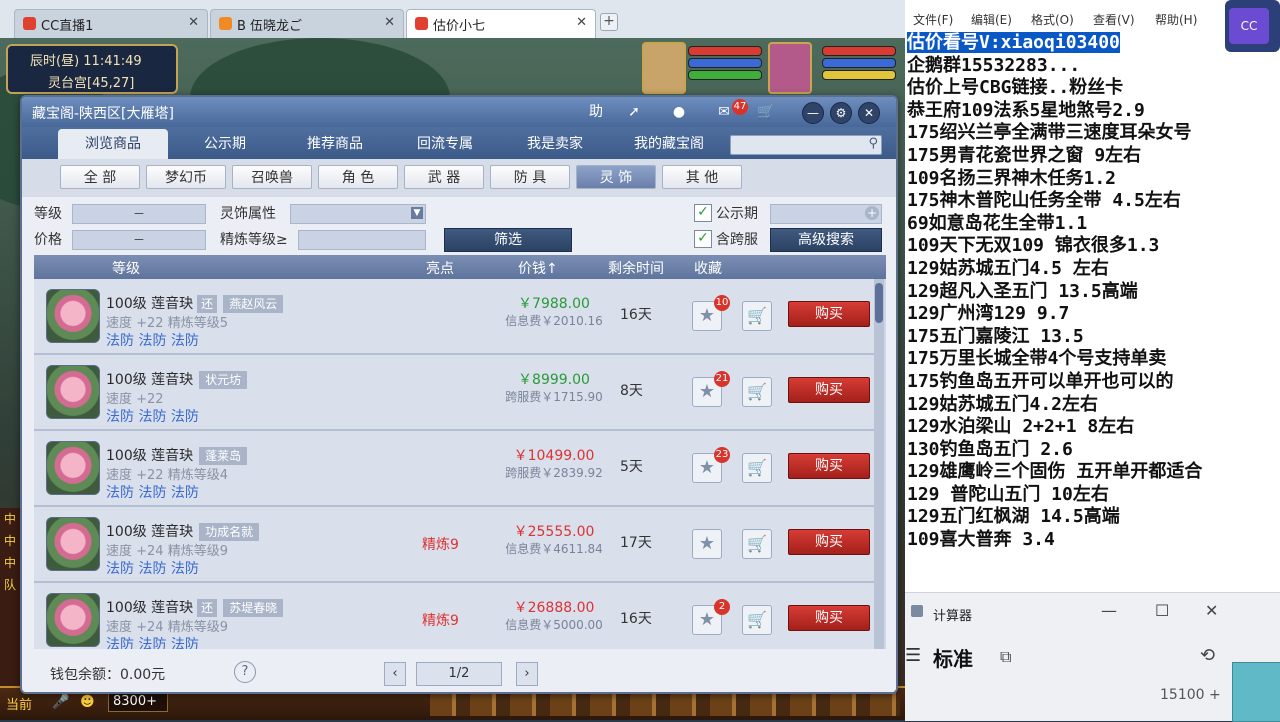  Describe the element at coordinates (272, 177) in the screenshot. I see `category-pets: 召唤兽` at that location.